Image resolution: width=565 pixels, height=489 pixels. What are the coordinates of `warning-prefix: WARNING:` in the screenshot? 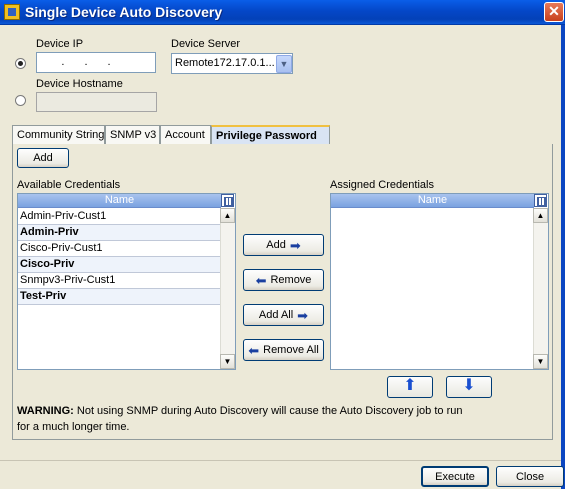 It's located at (45, 411).